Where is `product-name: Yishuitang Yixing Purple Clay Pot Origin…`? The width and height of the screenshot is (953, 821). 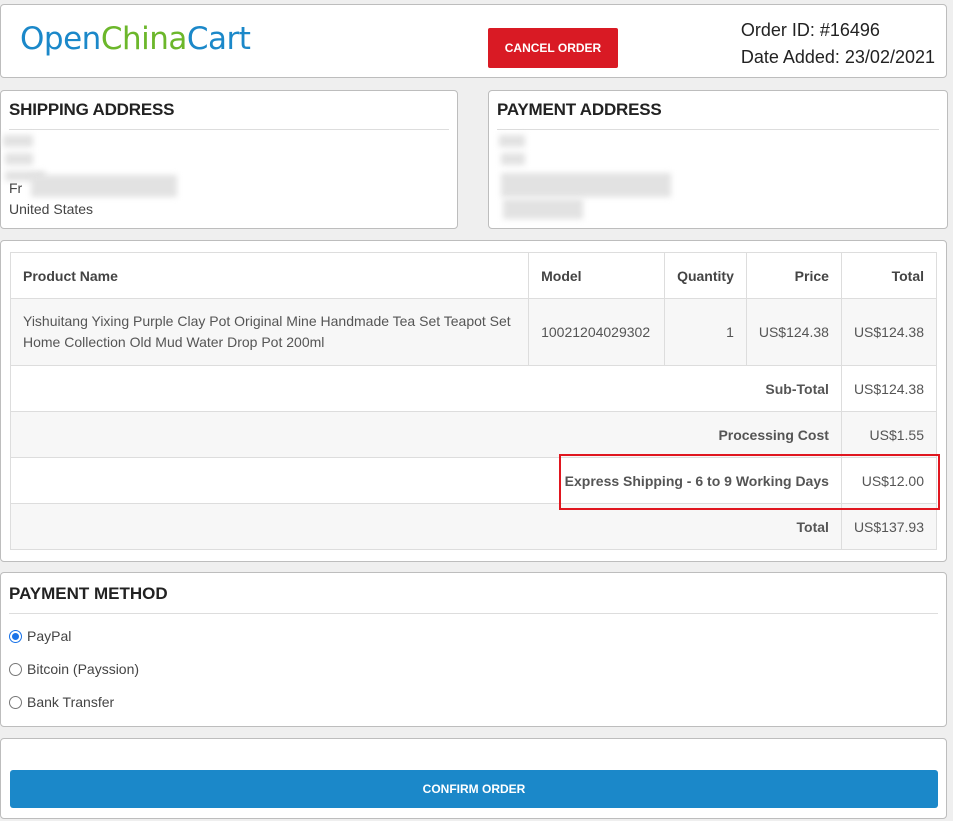
product-name: Yishuitang Yixing Purple Clay Pot Origin… is located at coordinates (269, 332).